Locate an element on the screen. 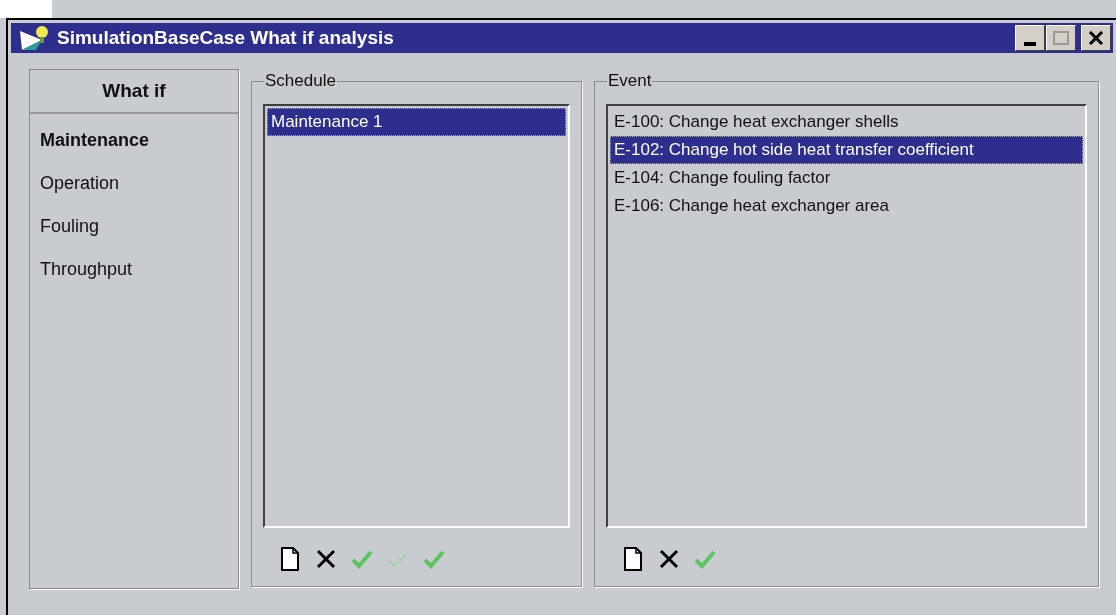 The width and height of the screenshot is (1116, 615). sidebar-header: What if is located at coordinates (134, 92).